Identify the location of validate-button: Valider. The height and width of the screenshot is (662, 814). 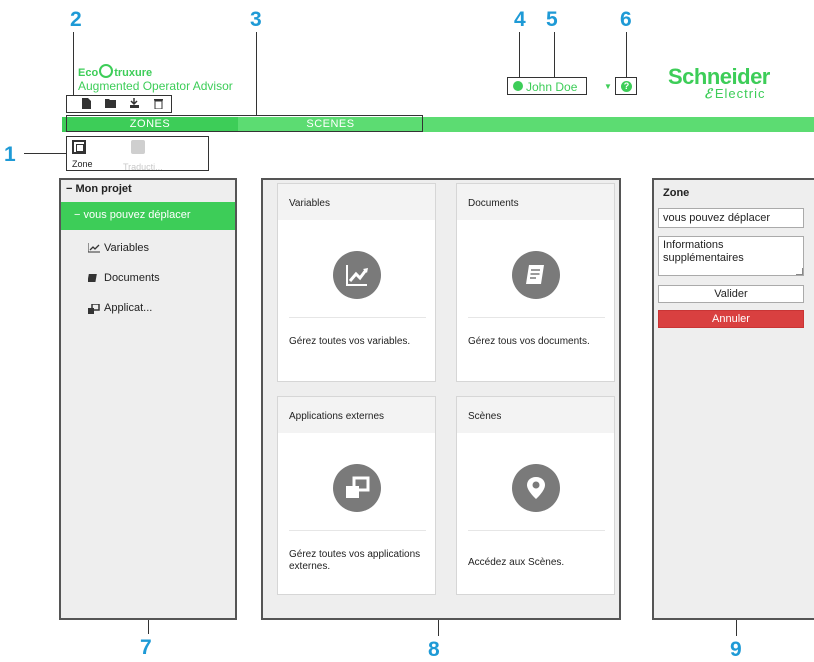
(731, 294).